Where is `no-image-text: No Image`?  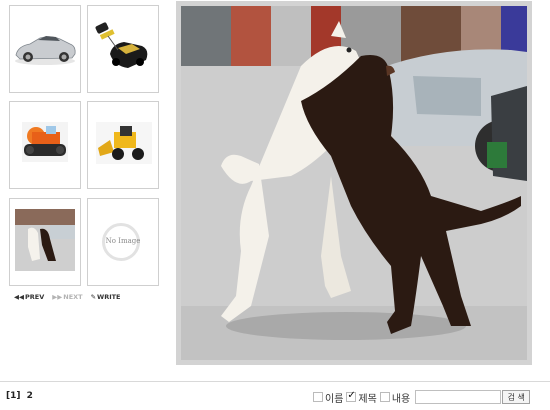
no-image-text: No Image is located at coordinates (123, 241).